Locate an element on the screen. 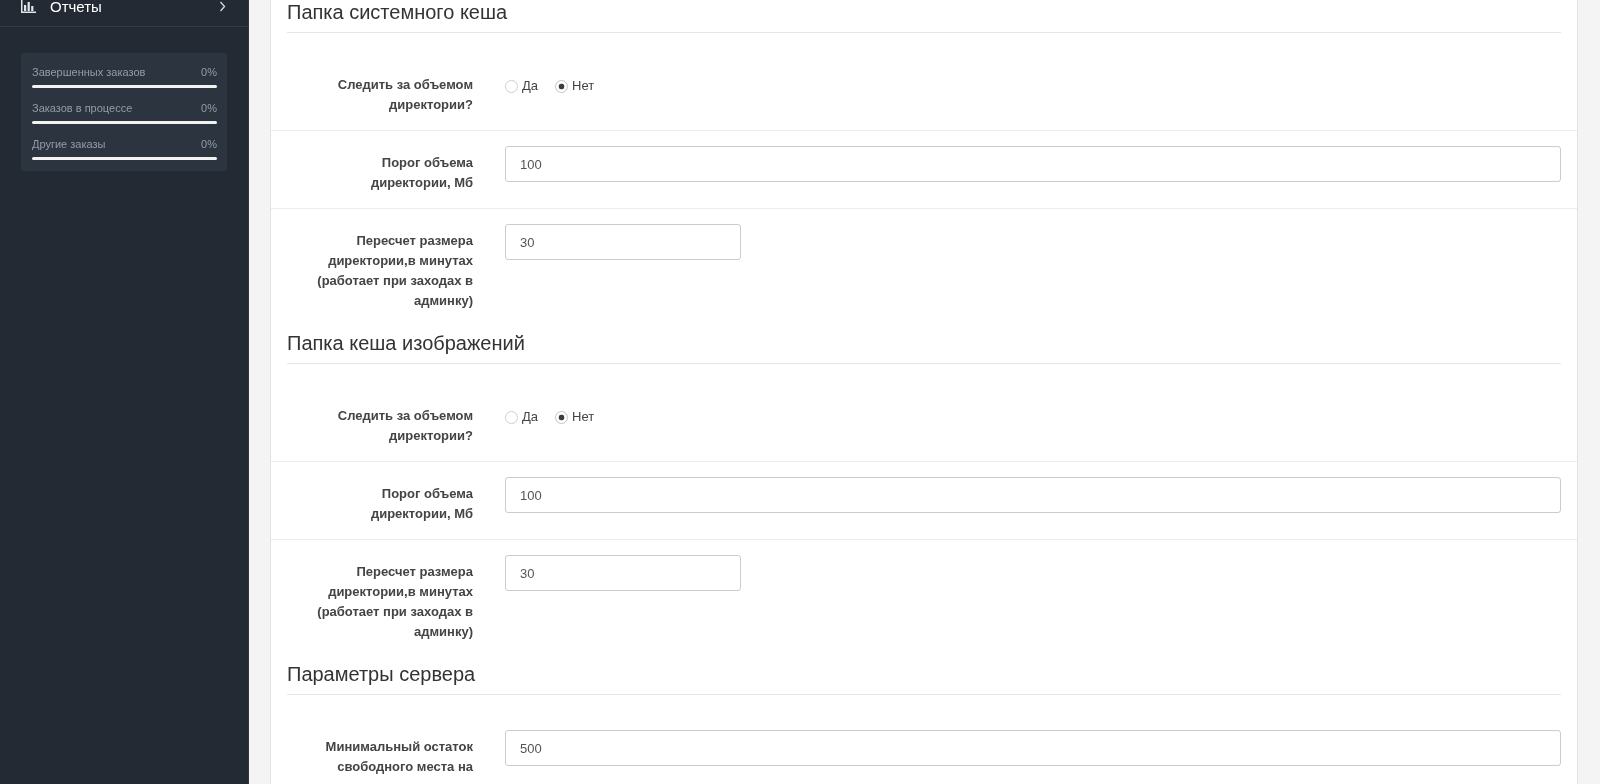  bar-chart-icon is located at coordinates (28, 6).